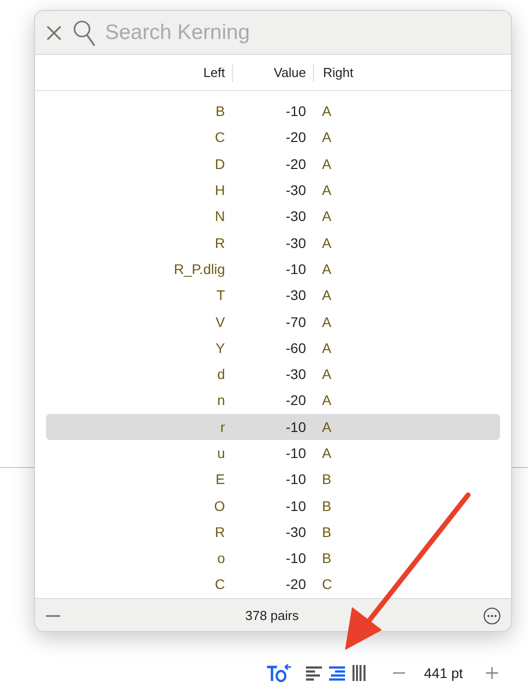 The height and width of the screenshot is (690, 528). What do you see at coordinates (221, 400) in the screenshot?
I see `glyph-name: n` at bounding box center [221, 400].